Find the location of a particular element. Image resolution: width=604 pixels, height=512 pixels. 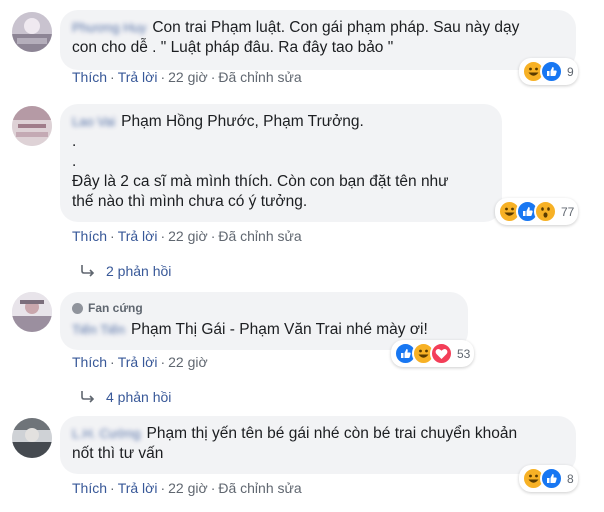

replies-count: 4 phản hồi is located at coordinates (138, 397).